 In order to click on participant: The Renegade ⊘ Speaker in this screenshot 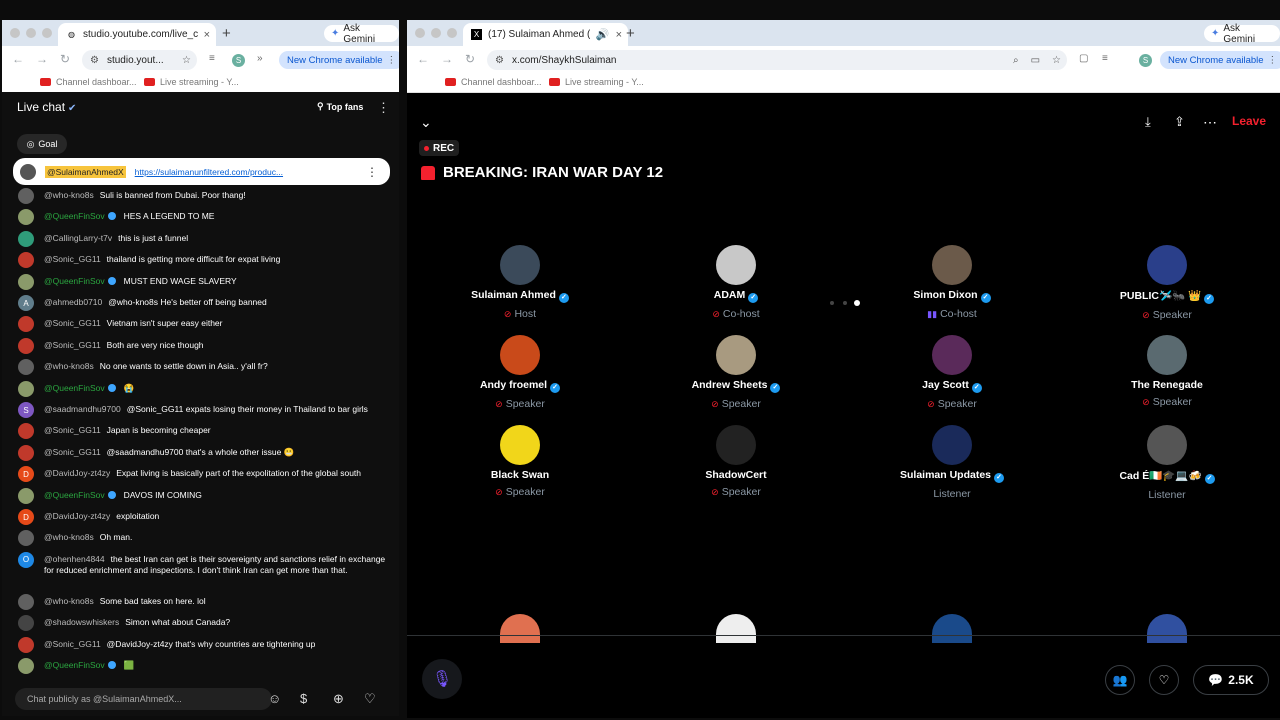, I will do `click(1167, 371)`.